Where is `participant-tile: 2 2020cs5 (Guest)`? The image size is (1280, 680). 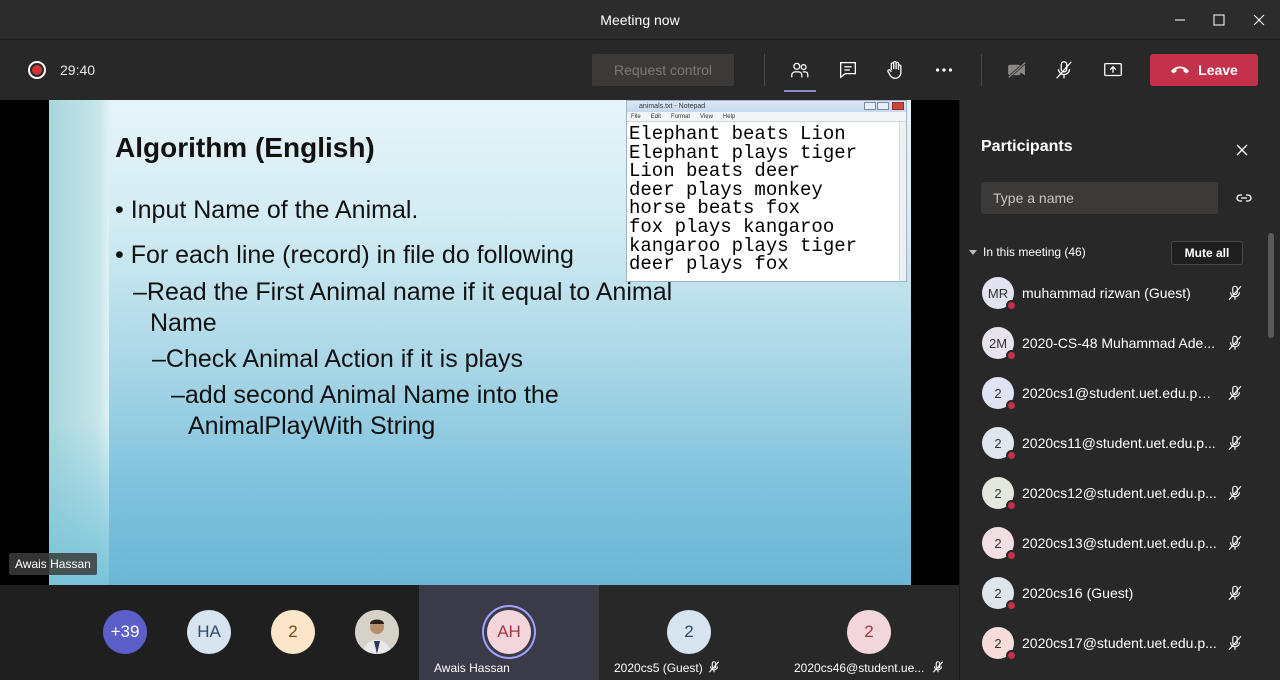
participant-tile: 2 2020cs5 (Guest) is located at coordinates (689, 632).